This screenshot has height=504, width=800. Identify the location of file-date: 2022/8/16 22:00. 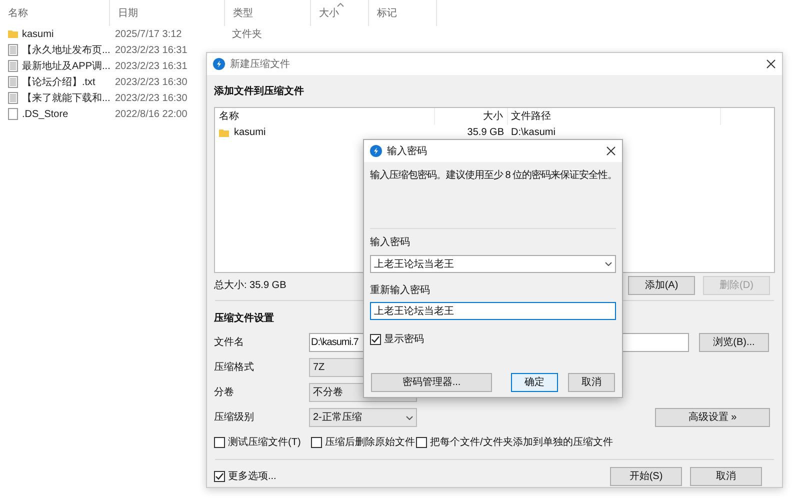
(151, 114).